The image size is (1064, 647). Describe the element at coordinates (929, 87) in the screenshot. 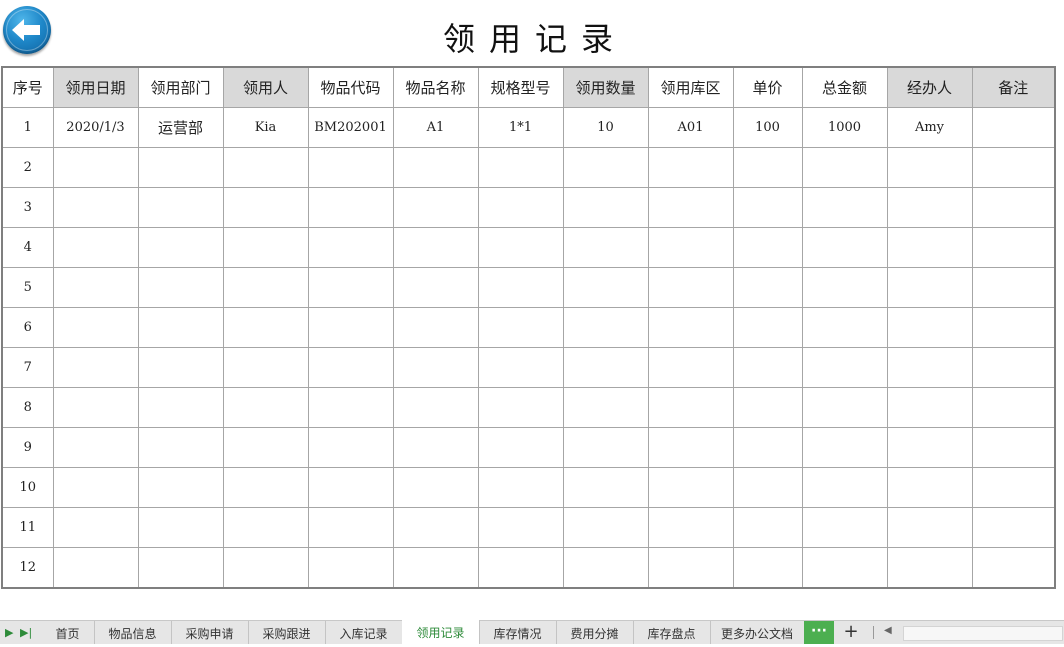

I see `column-header: 经办人` at that location.